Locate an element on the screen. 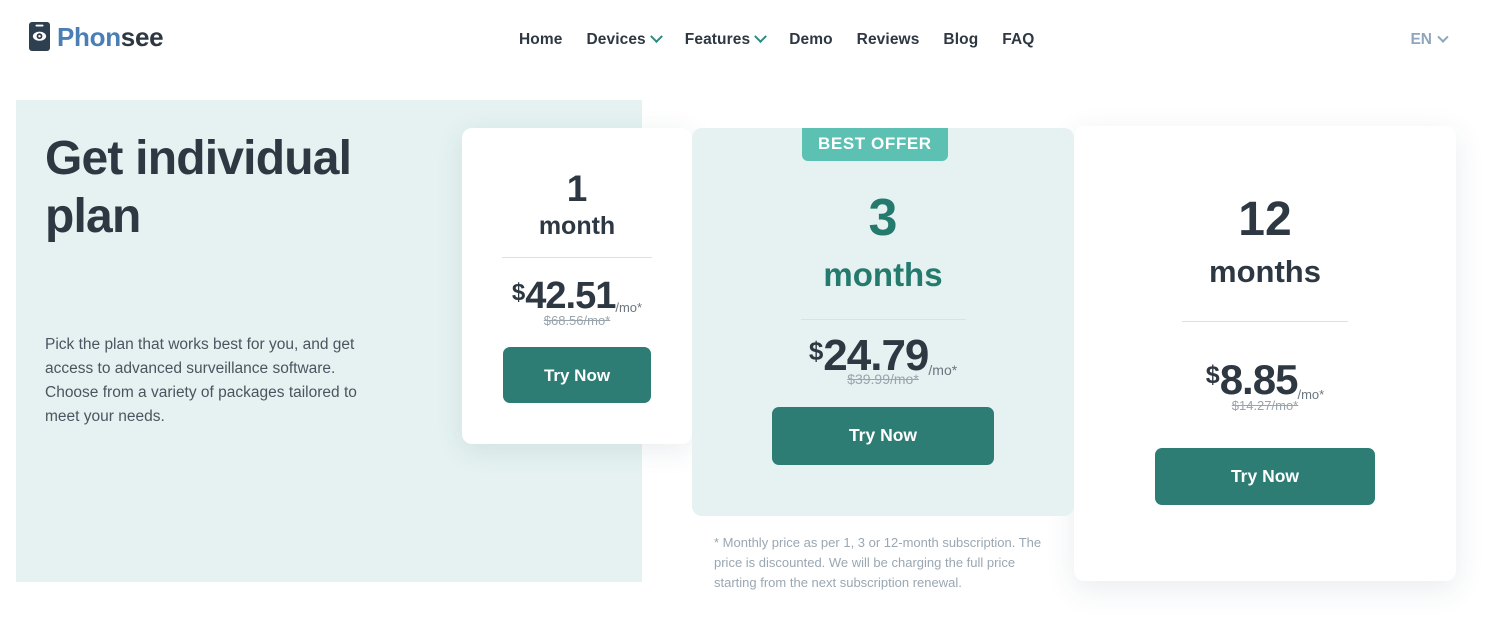  plan-price: $42.51/mo* is located at coordinates (577, 296).